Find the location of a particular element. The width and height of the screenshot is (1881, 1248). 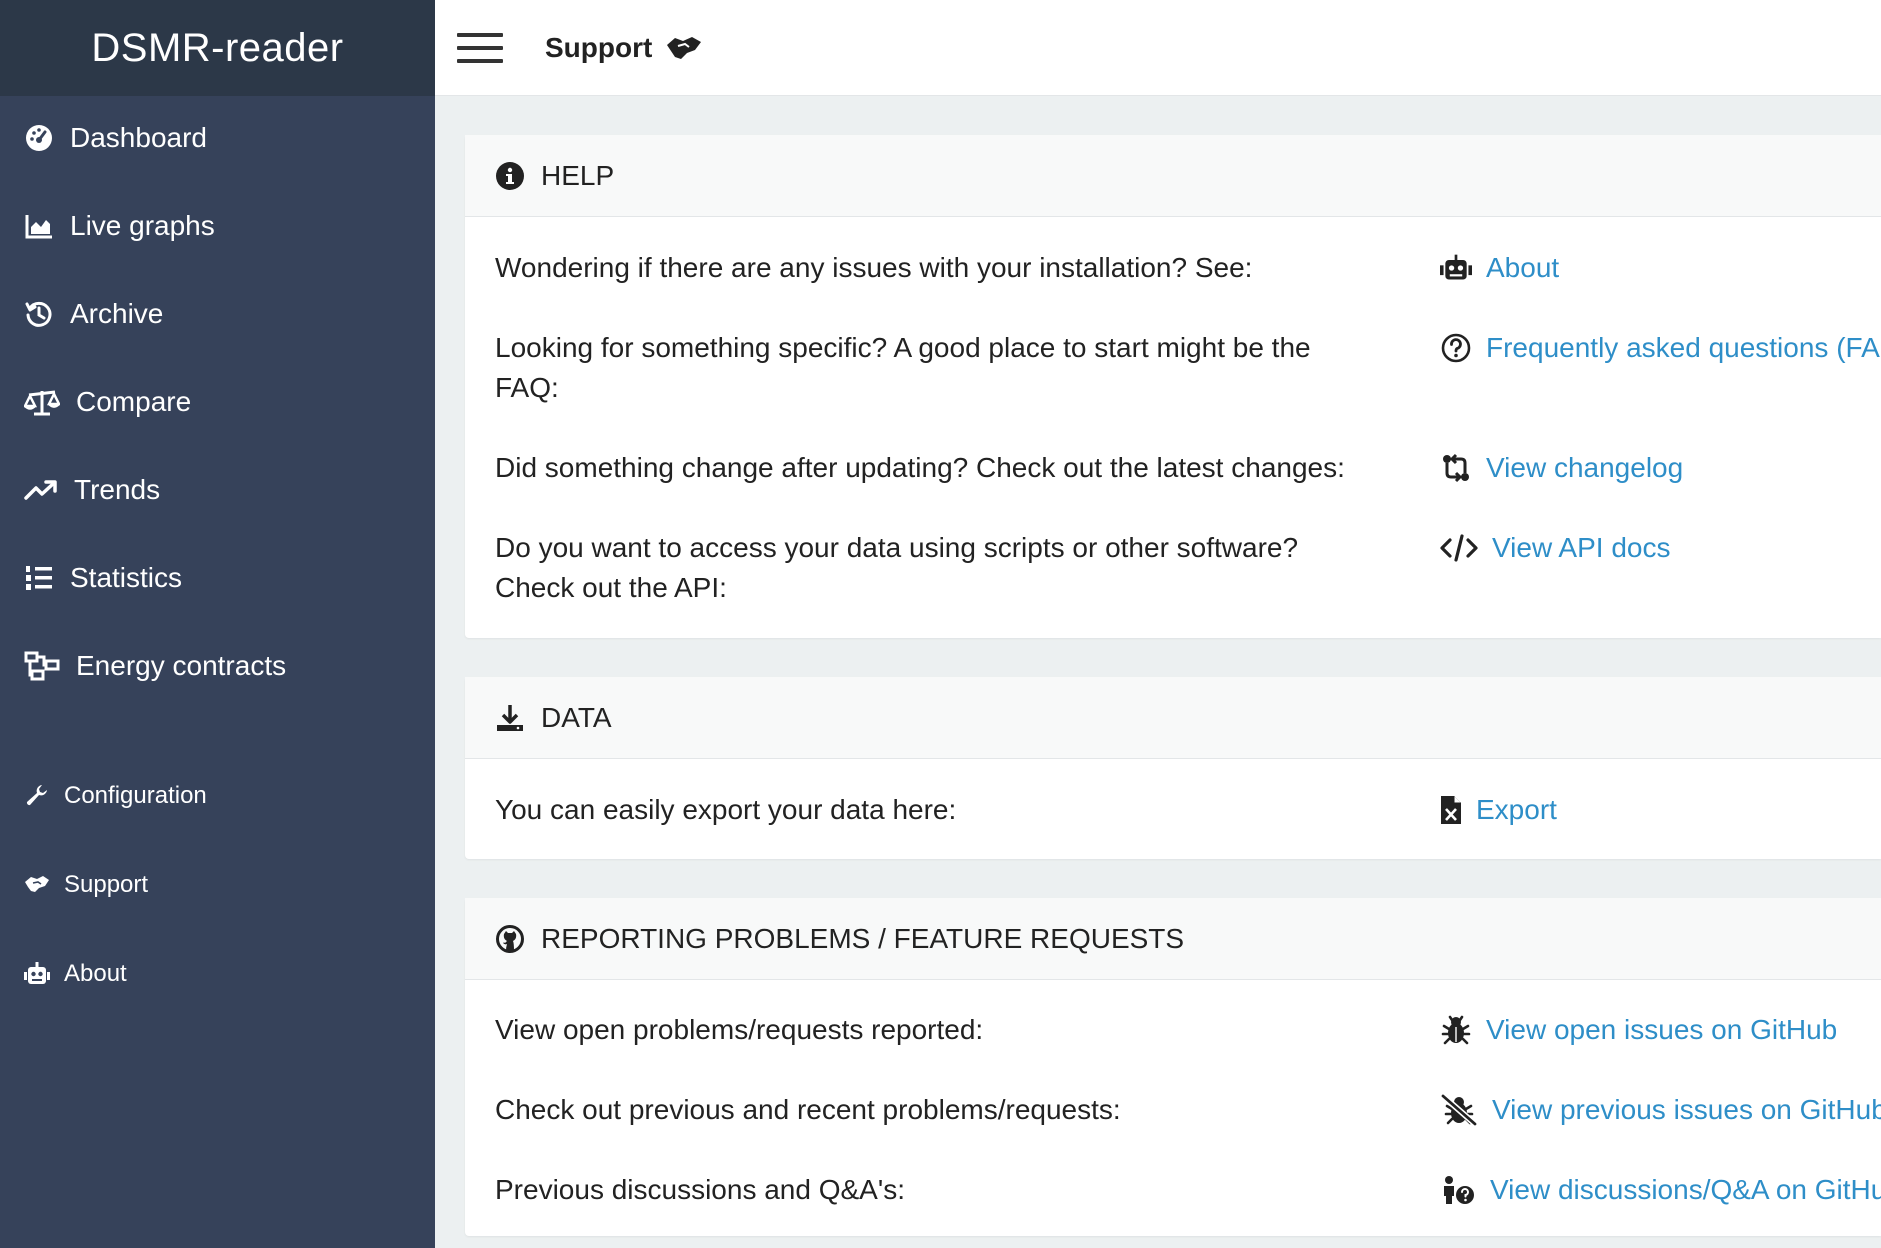

reporting-question: Previous discussions and Q&A's: is located at coordinates (700, 1189).